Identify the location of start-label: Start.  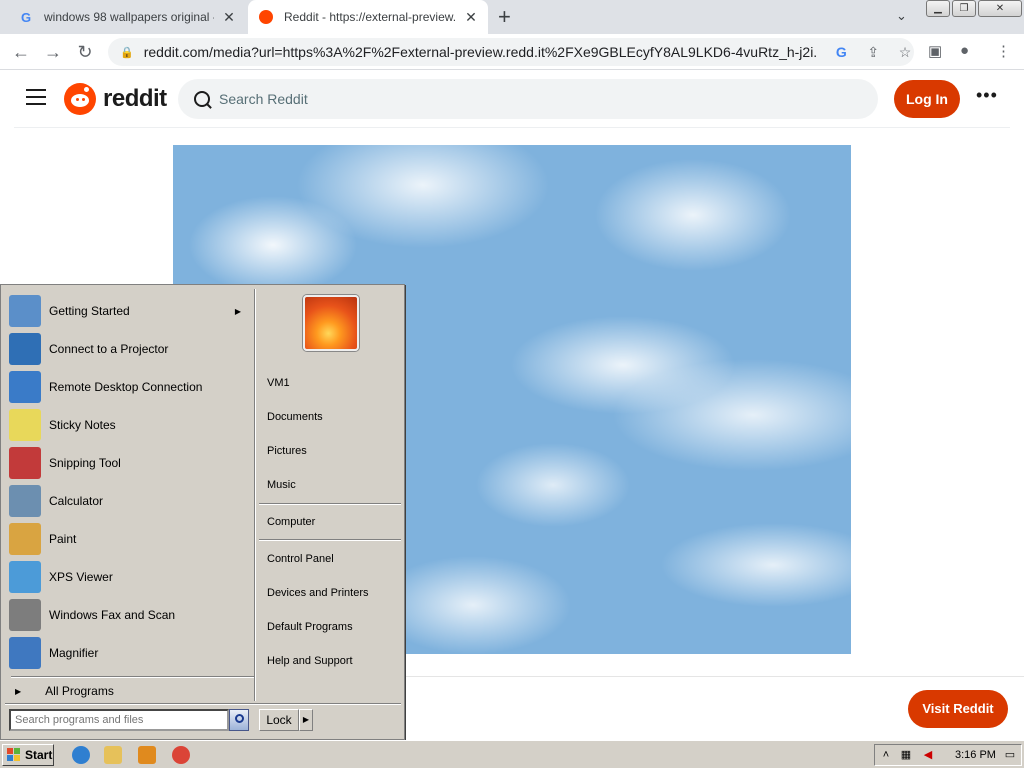
(39, 755).